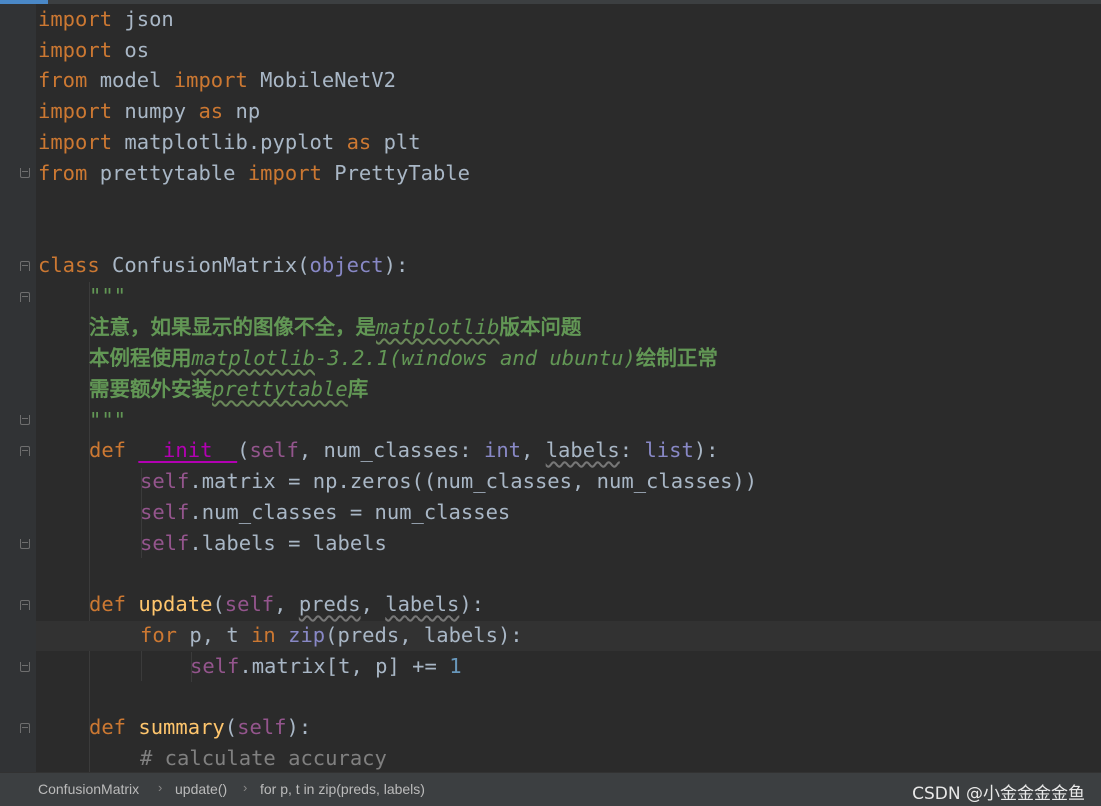 The image size is (1101, 806). Describe the element at coordinates (149, 111) in the screenshot. I see `code-line: import numpy as np` at that location.